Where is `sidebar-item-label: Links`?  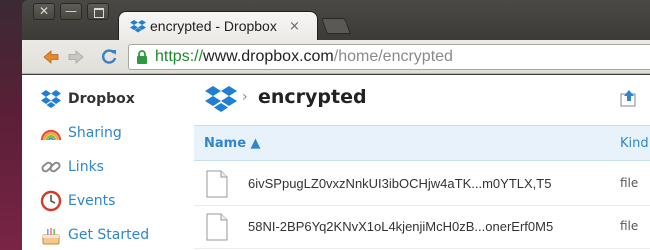
sidebar-item-label: Links is located at coordinates (86, 167).